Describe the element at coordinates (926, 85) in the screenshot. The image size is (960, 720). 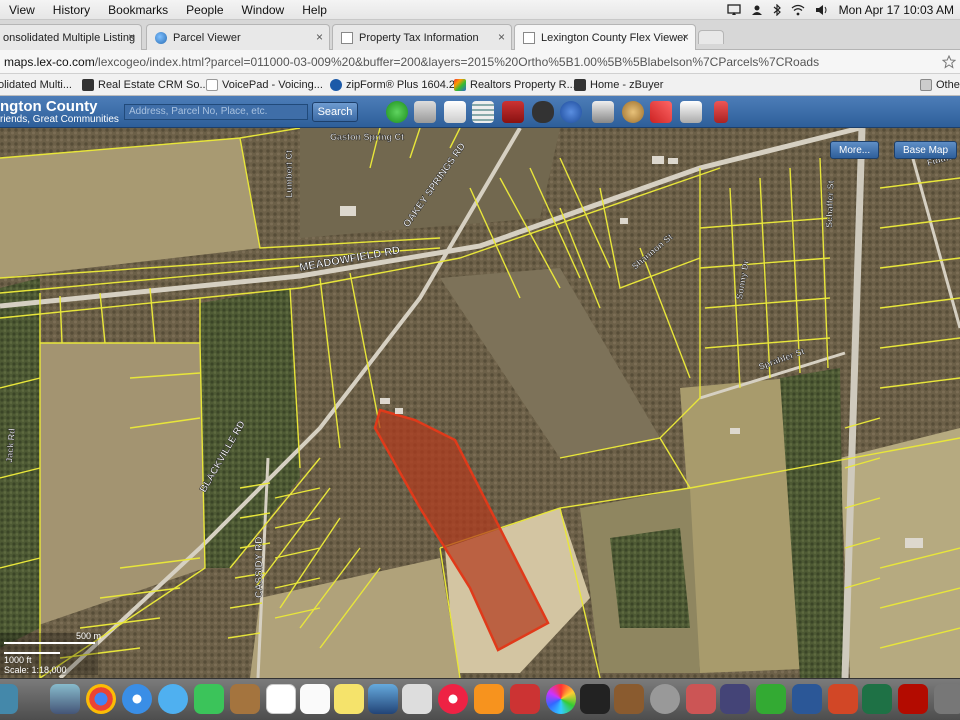
I see `folder-icon` at that location.